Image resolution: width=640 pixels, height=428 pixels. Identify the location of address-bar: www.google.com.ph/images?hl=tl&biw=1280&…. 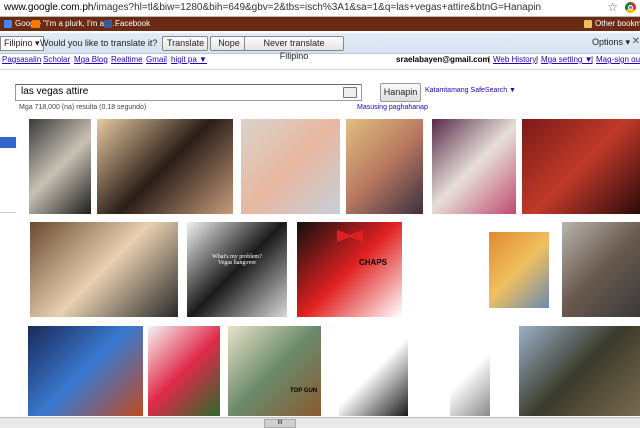
(320, 8).